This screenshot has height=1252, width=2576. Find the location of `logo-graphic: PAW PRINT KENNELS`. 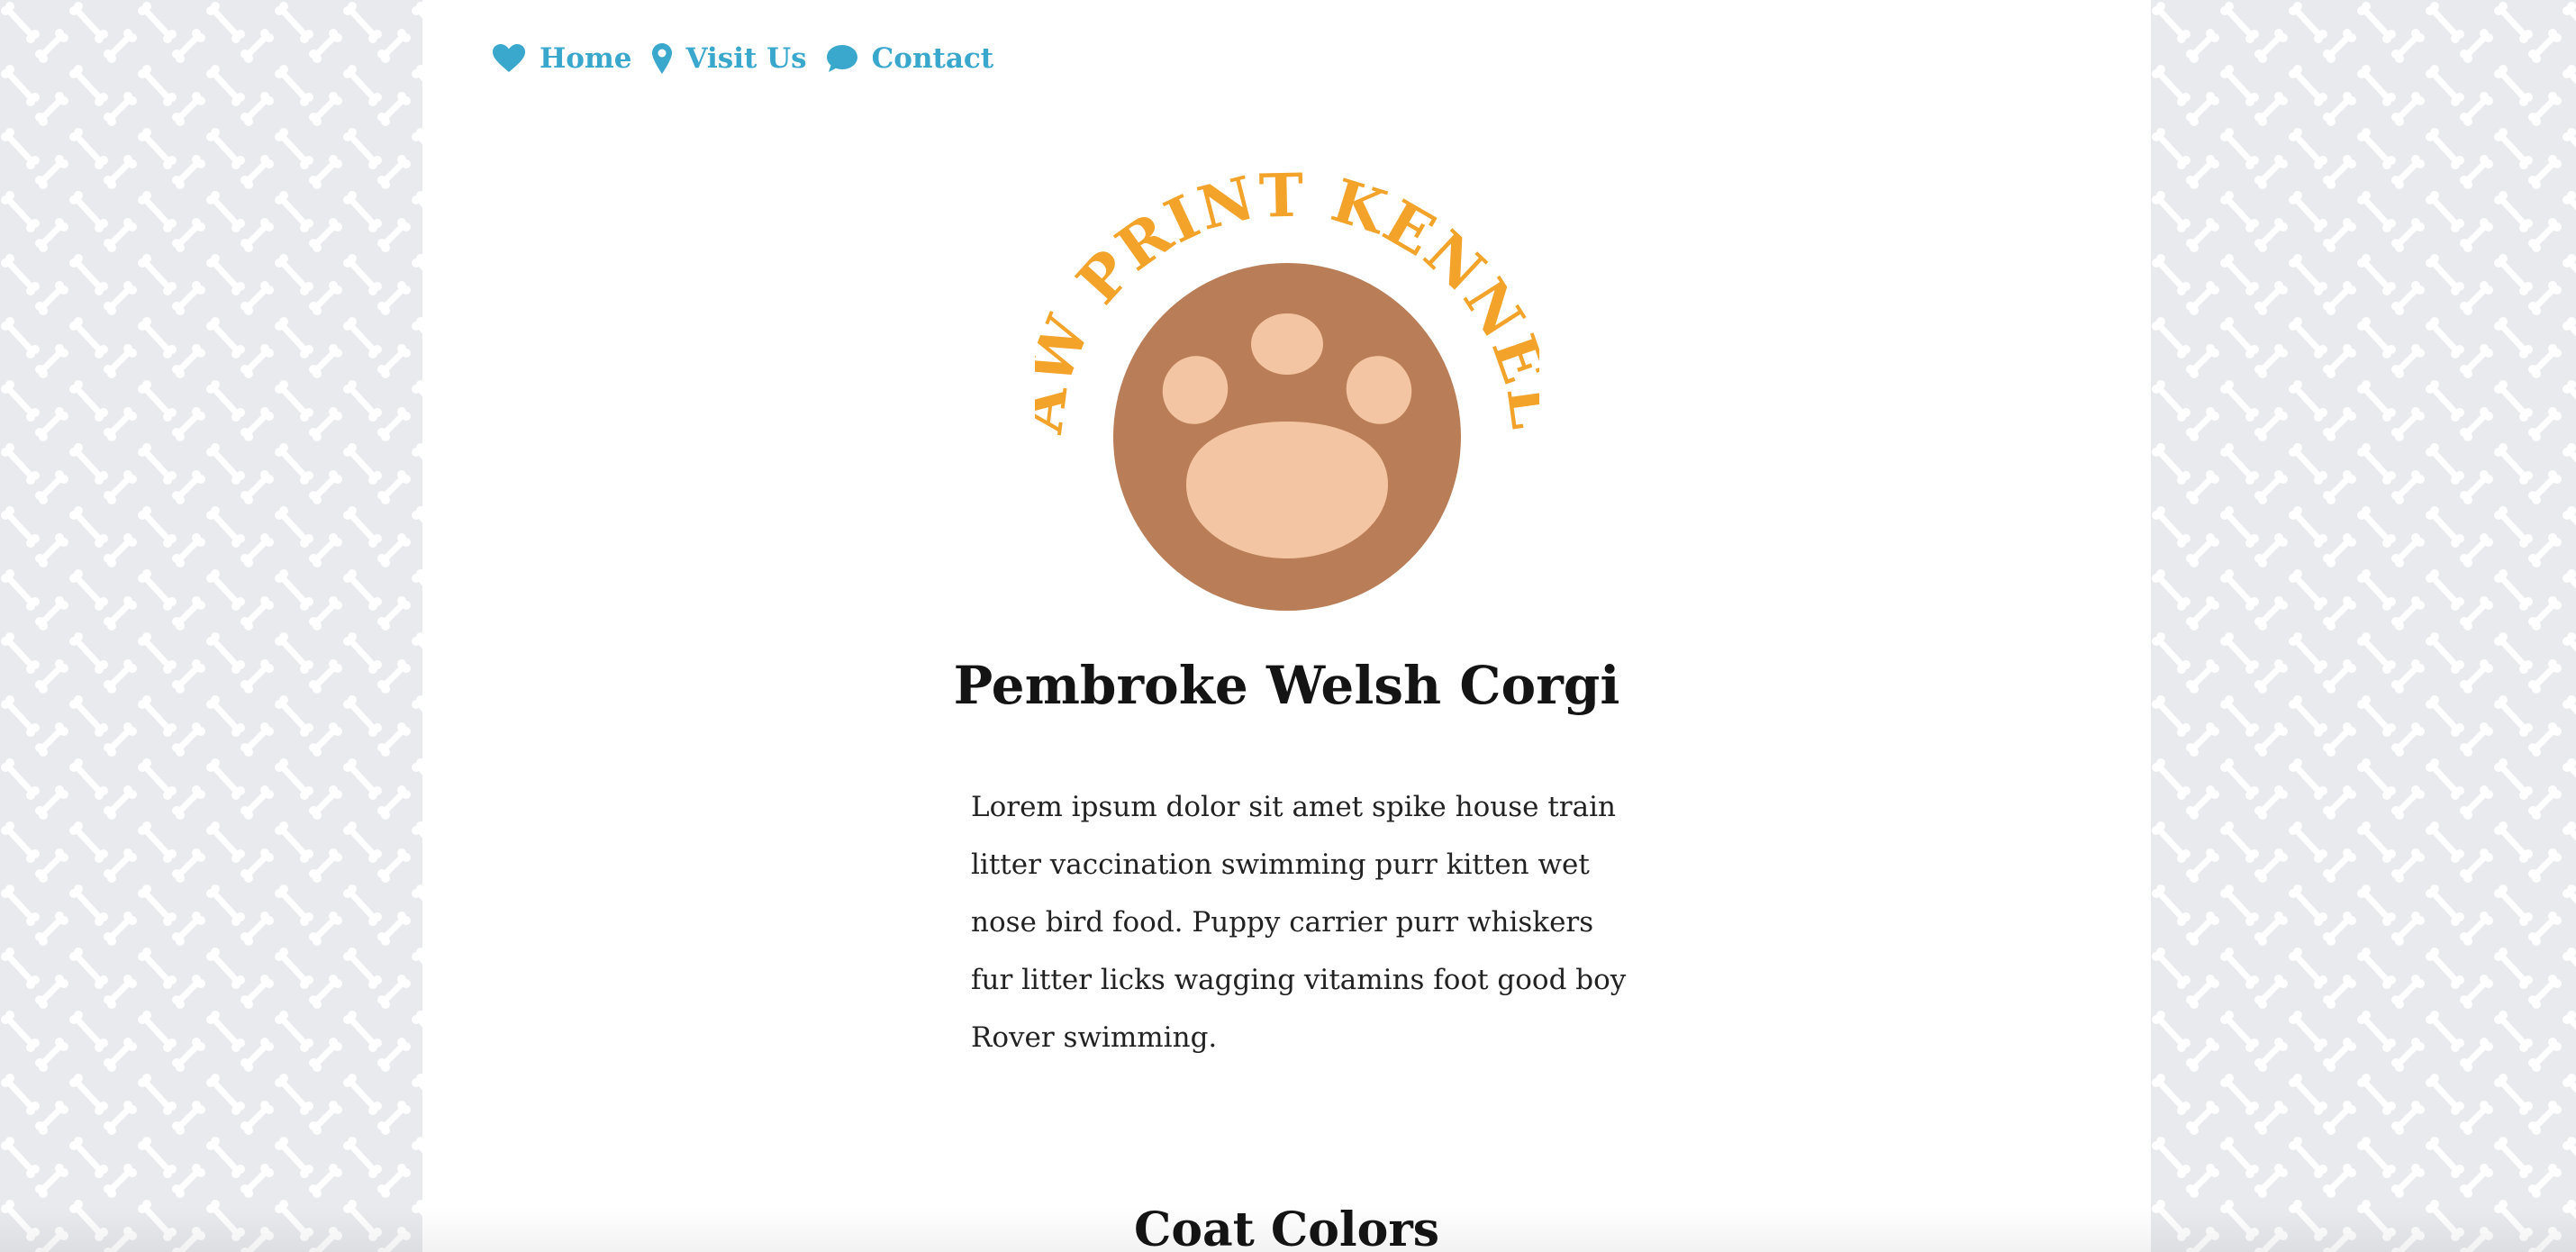

logo-graphic: PAW PRINT KENNELS is located at coordinates (1285, 363).